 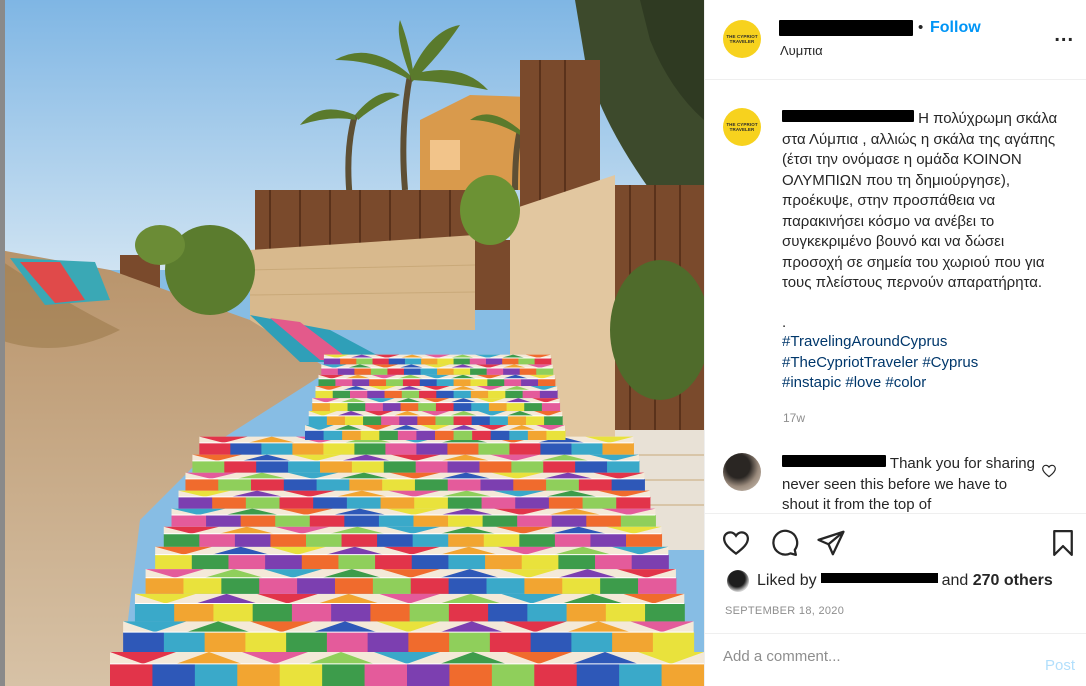 I want to click on liked-by-prefix: Liked by, so click(x=787, y=580).